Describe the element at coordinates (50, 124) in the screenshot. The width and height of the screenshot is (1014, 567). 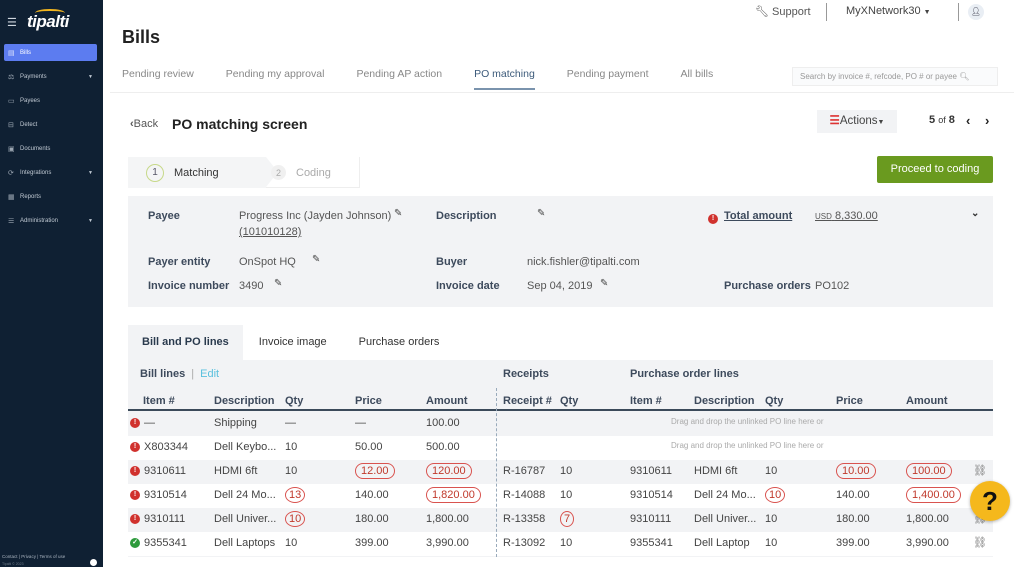
I see `sidebar-item-detect: ⊟ Detect` at that location.